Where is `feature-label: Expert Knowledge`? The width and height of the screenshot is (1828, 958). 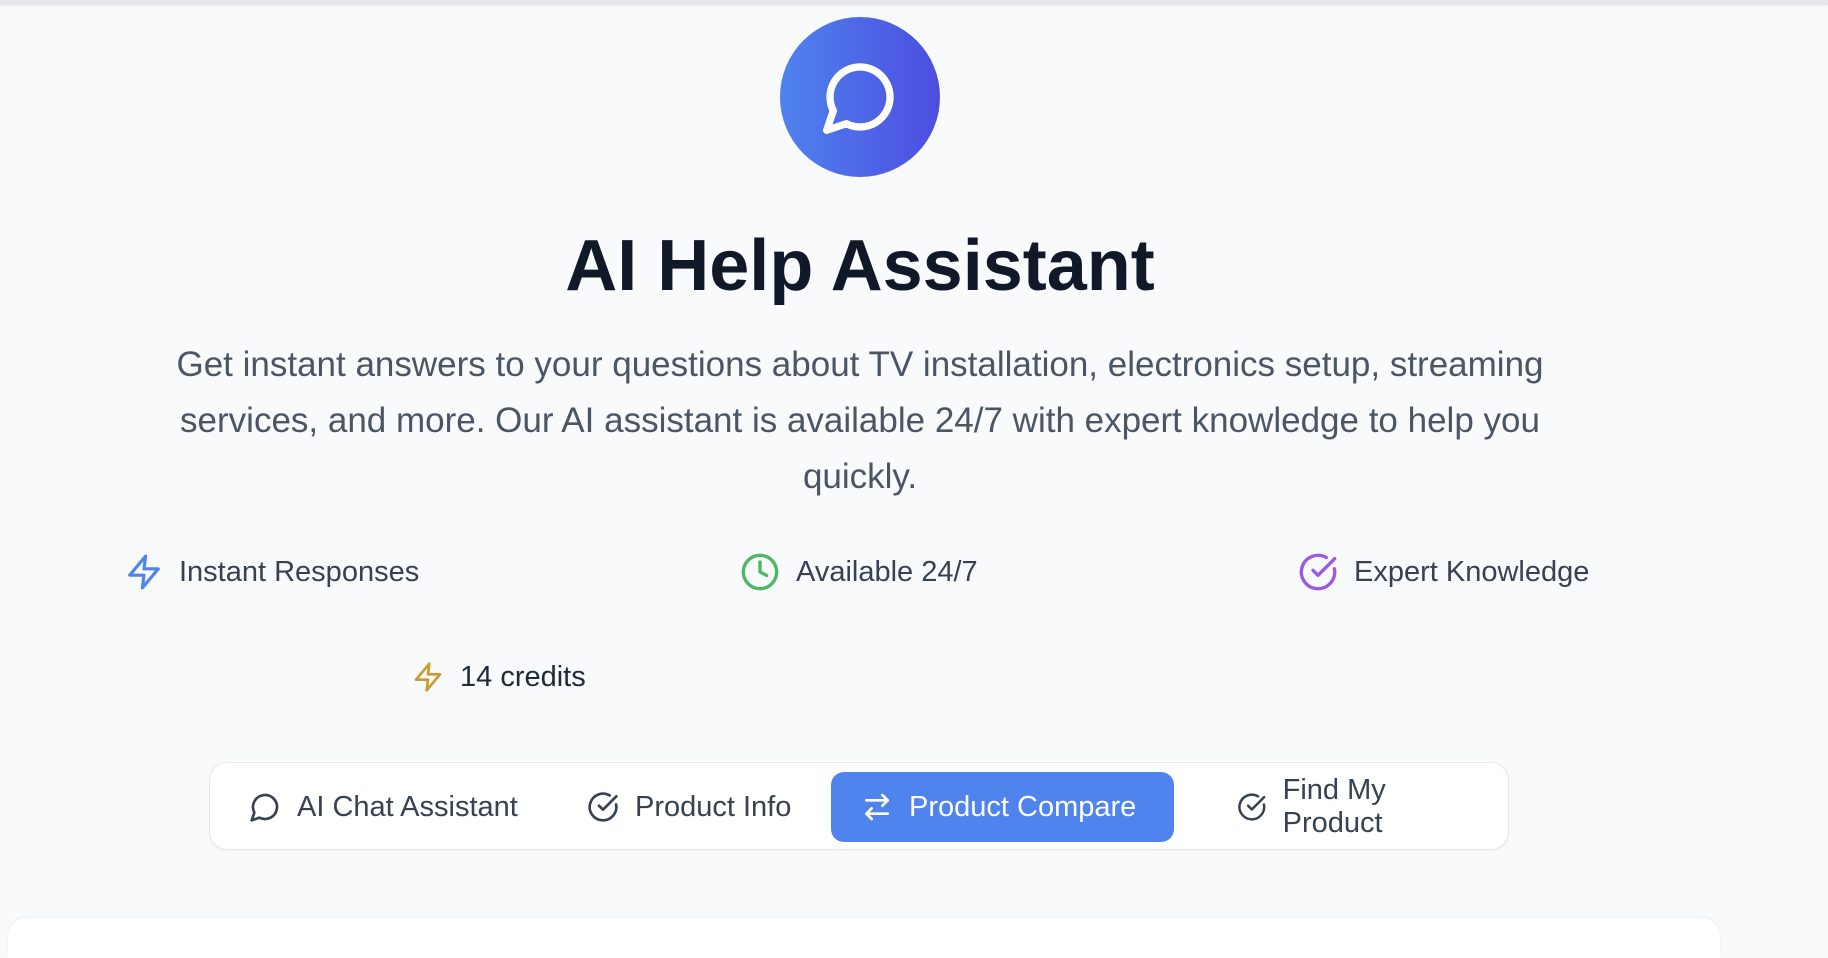
feature-label: Expert Knowledge is located at coordinates (1472, 571).